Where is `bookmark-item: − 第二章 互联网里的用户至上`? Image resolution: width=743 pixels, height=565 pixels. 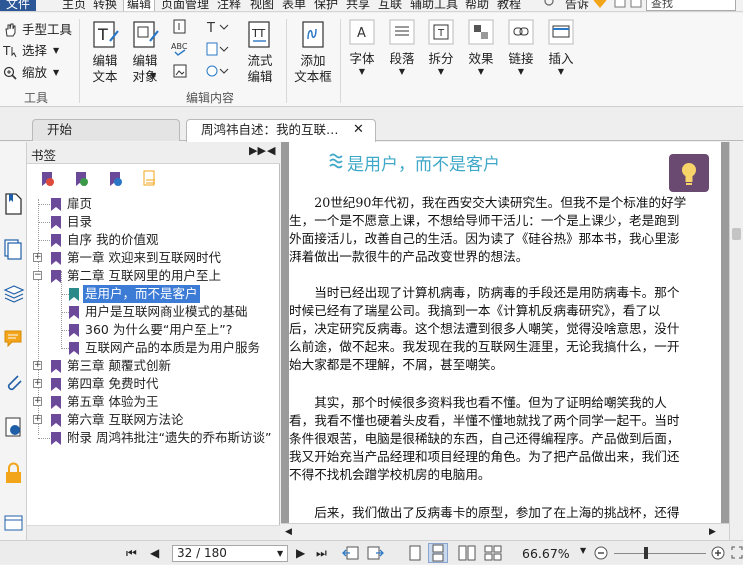 bookmark-item: − 第二章 互联网里的用户至上 is located at coordinates (153, 276).